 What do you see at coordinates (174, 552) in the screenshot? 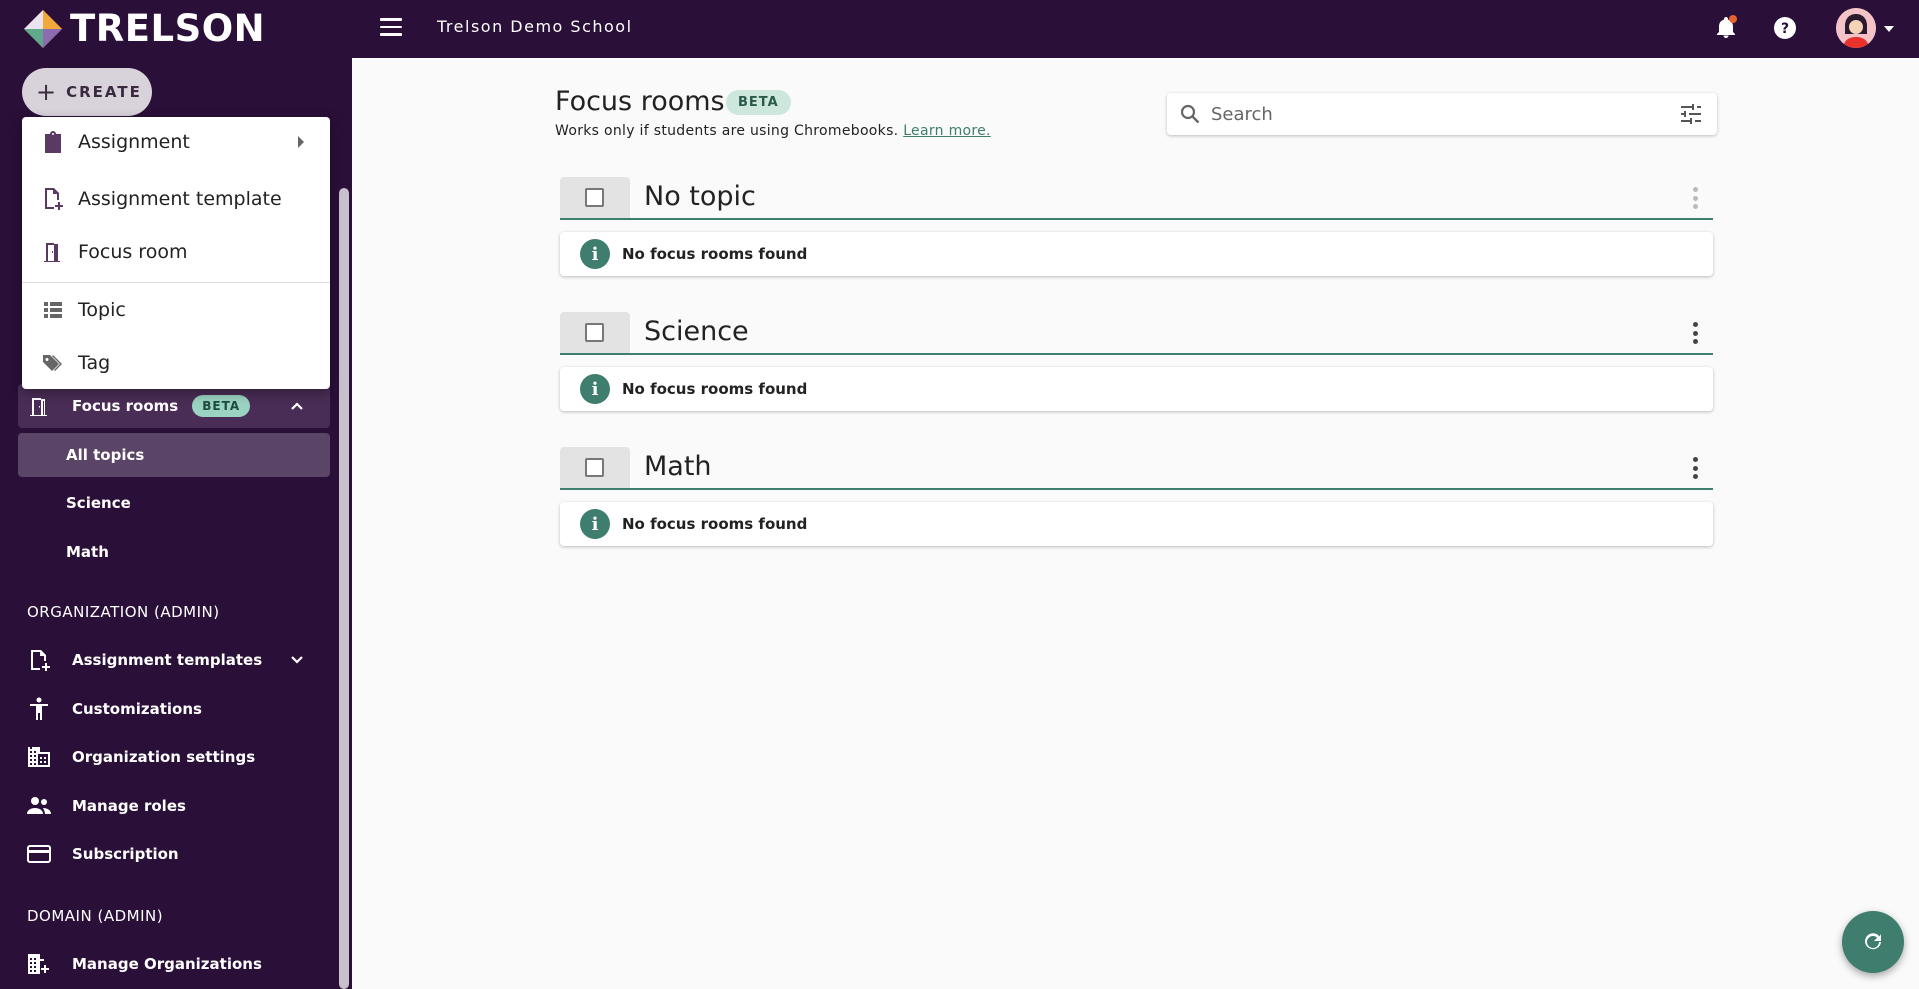
I see `sidebar-item-math: Math` at bounding box center [174, 552].